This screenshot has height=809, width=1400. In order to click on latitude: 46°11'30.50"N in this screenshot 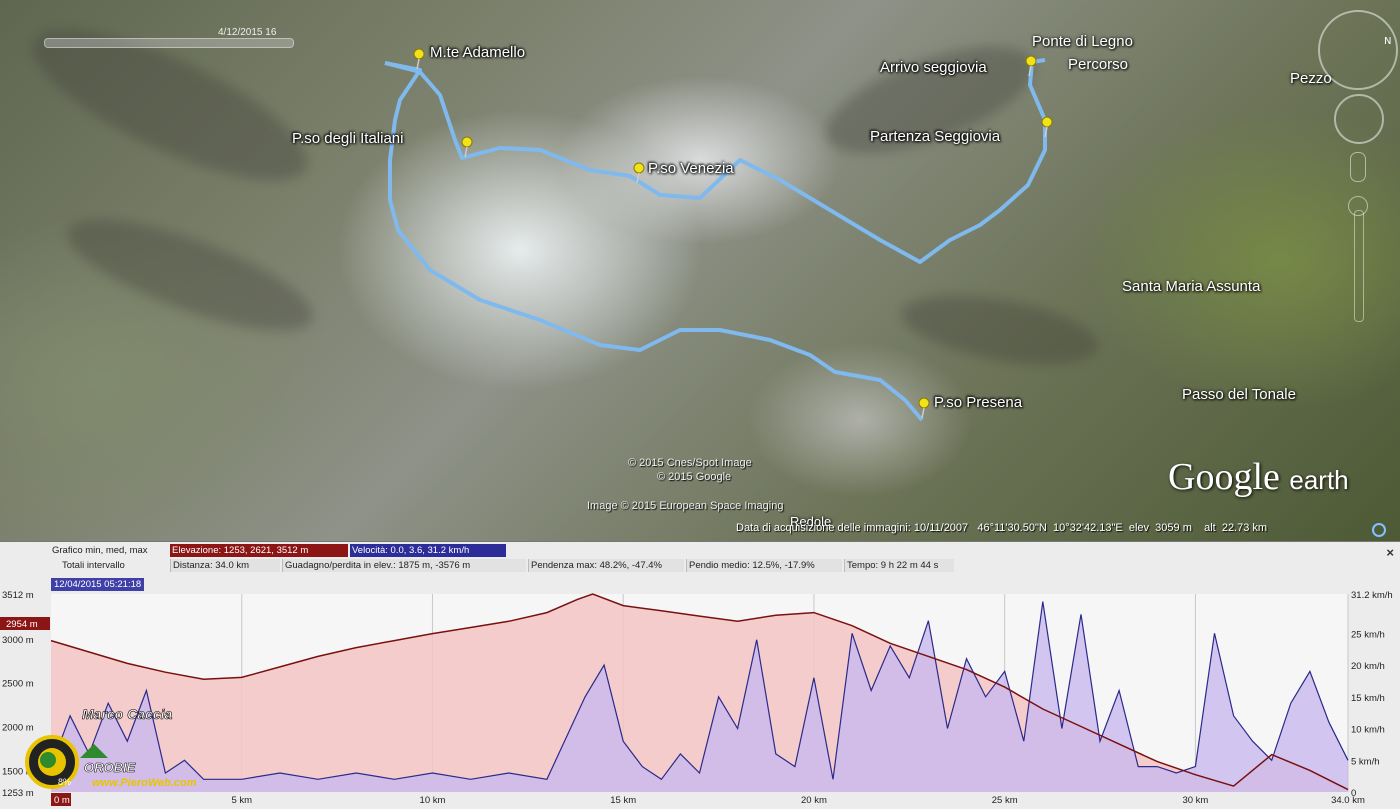, I will do `click(1012, 528)`.